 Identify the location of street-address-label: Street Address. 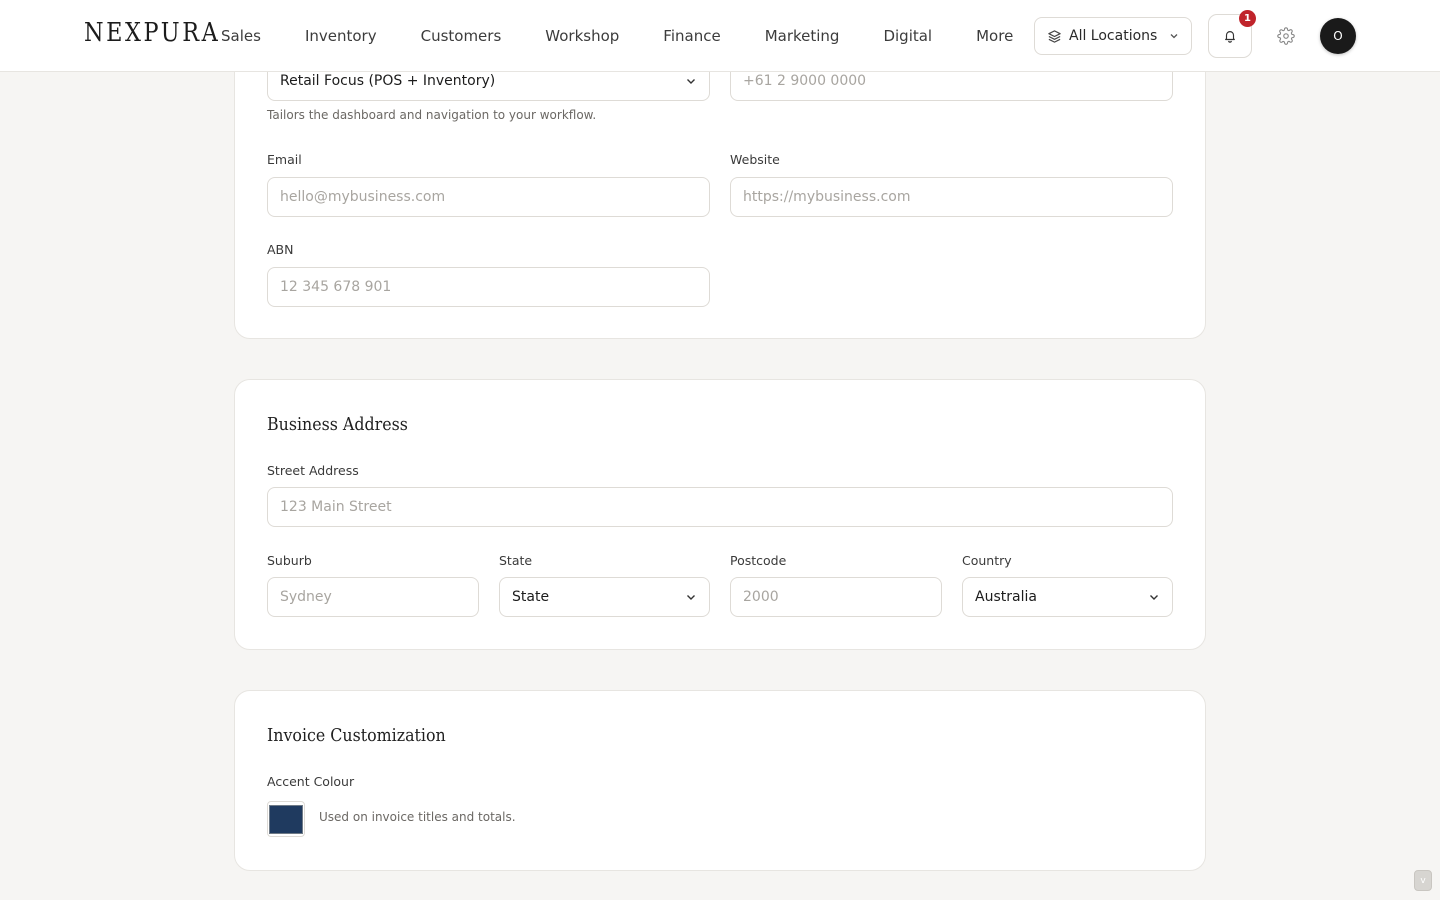
(313, 470).